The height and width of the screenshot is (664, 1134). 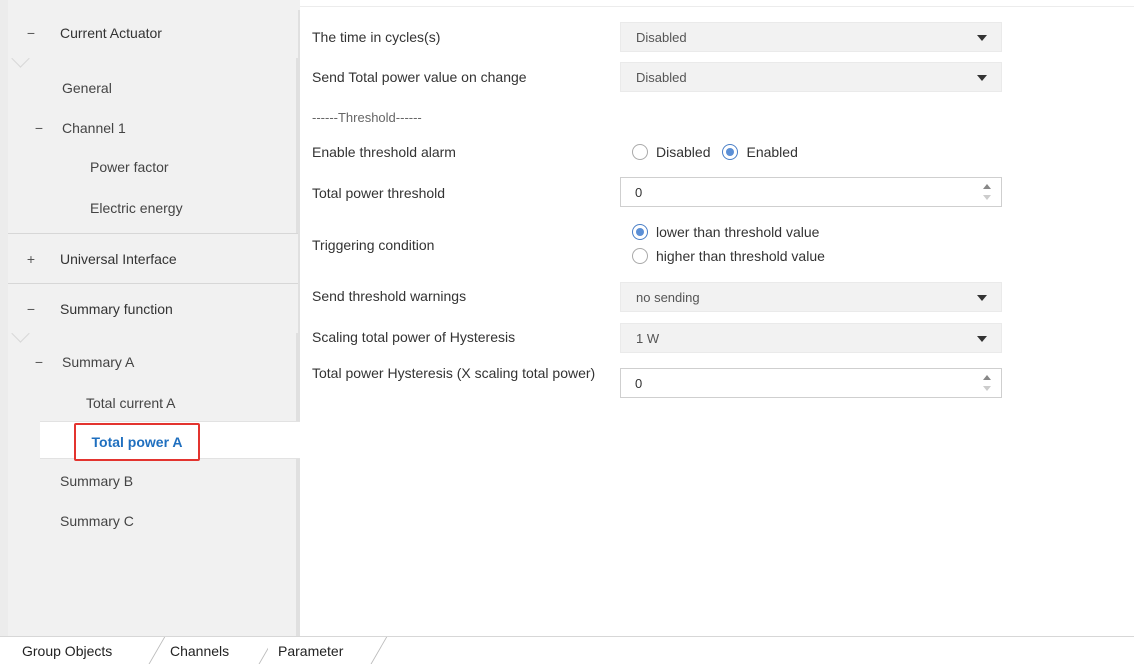 I want to click on param-enable-threshold-alarm: Enable threshold alarm Disabled Enabled, so click(x=712, y=152).